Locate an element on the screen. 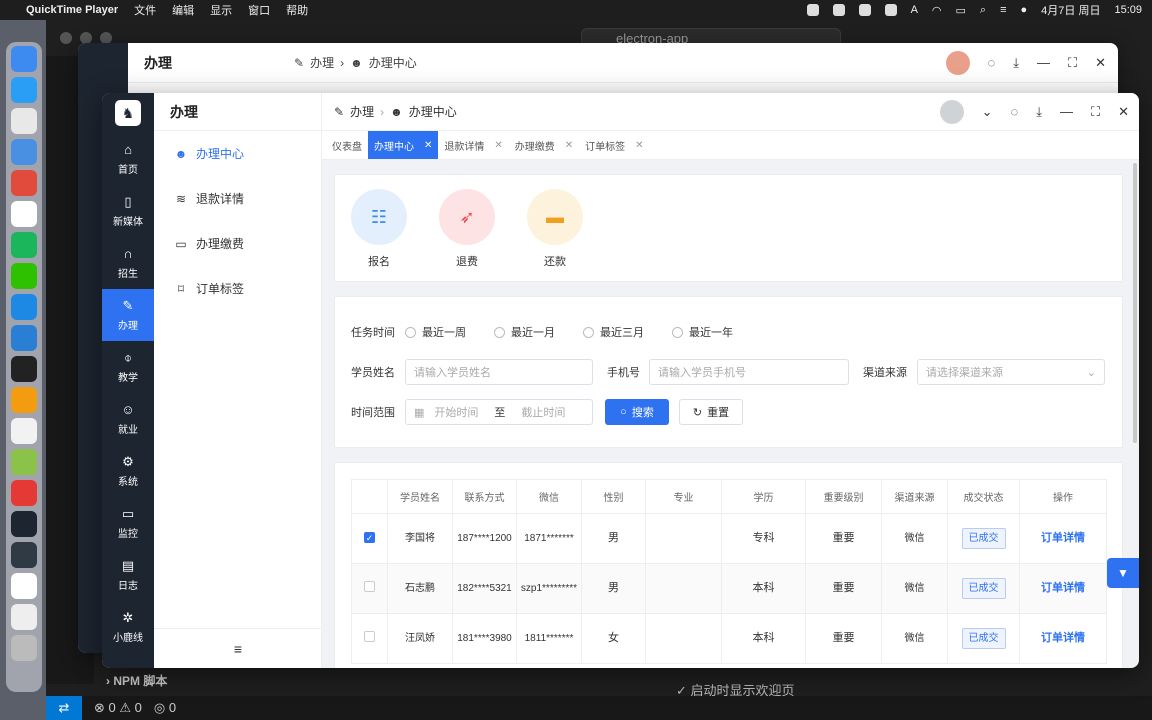 The width and height of the screenshot is (1152, 720). nav-item-3: ✎ 办理 is located at coordinates (128, 315).